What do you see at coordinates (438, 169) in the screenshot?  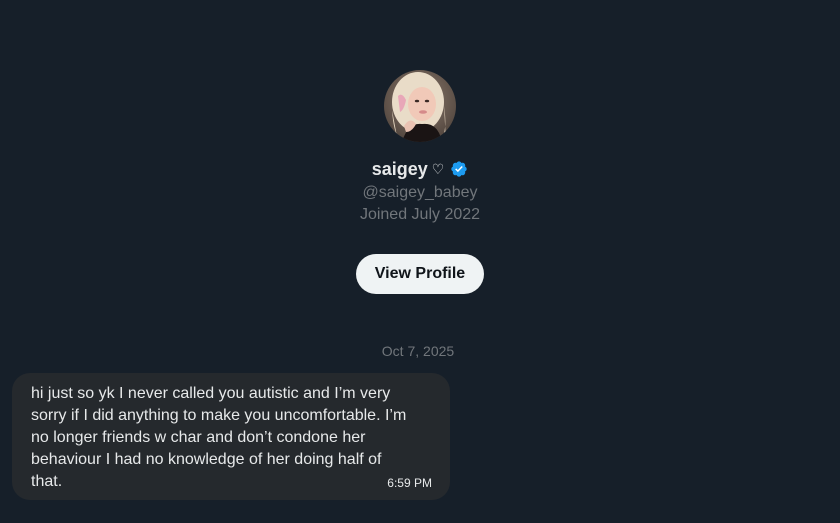 I see `heart-symbol: ♡` at bounding box center [438, 169].